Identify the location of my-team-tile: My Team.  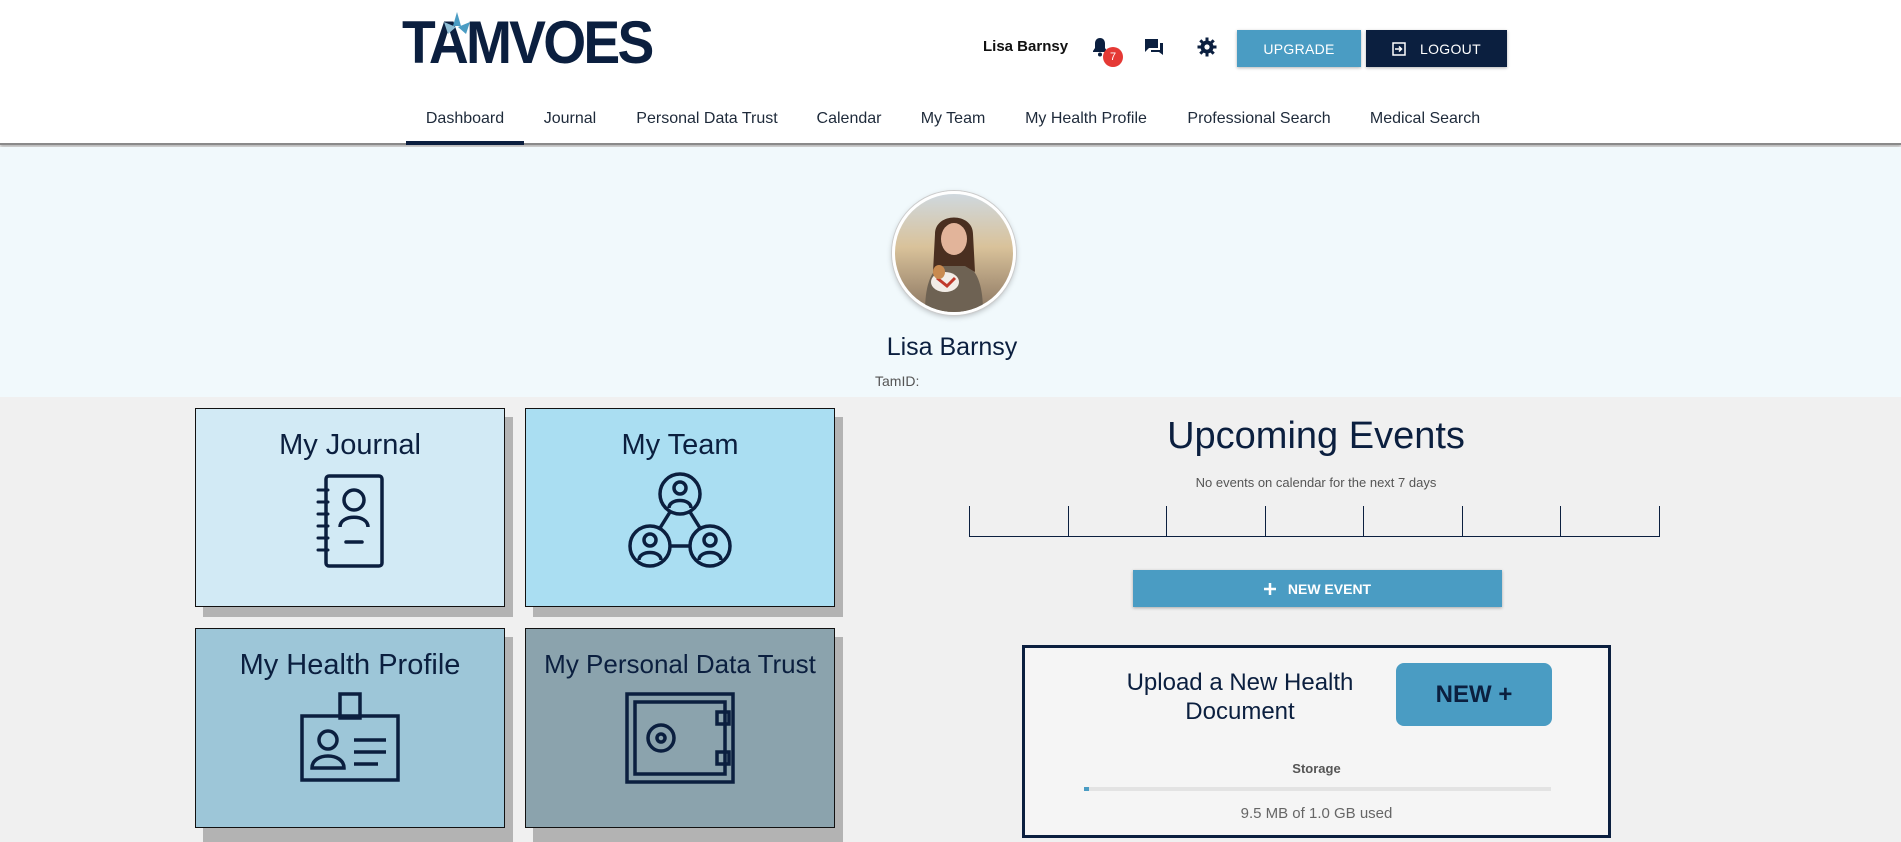
(680, 507).